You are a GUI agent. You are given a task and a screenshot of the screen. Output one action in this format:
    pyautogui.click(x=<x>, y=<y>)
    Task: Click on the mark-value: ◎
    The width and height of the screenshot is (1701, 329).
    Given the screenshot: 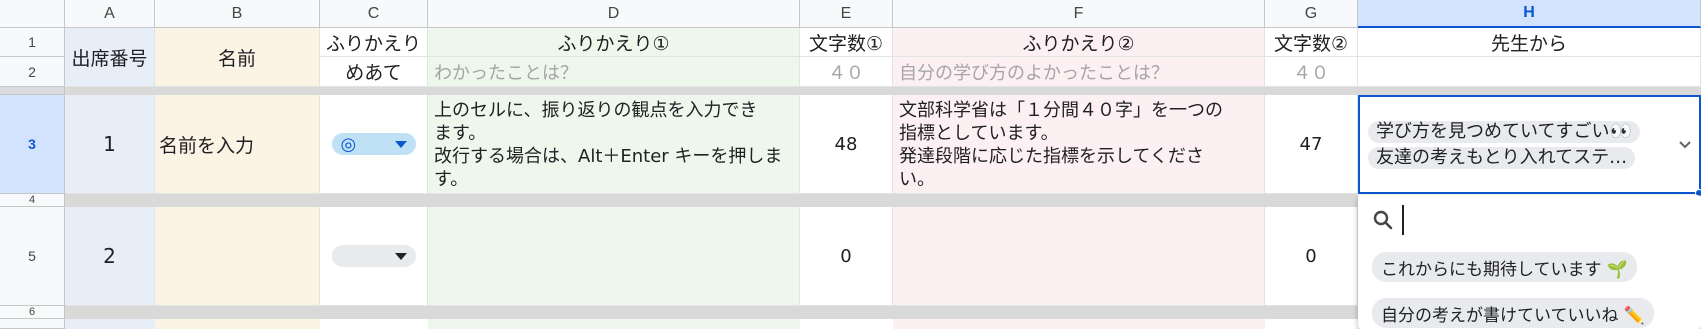 What is the action you would take?
    pyautogui.click(x=348, y=144)
    